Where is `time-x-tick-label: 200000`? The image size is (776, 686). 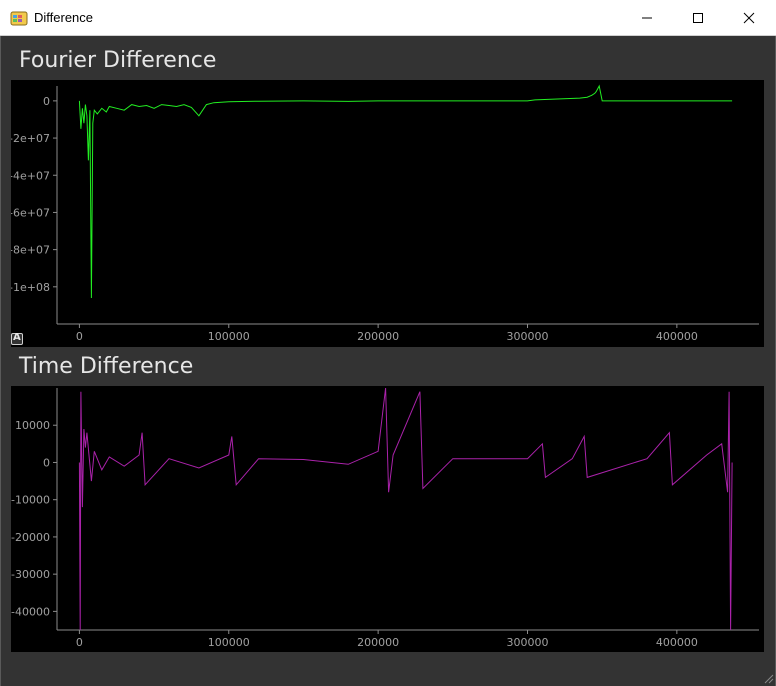
time-x-tick-label: 200000 is located at coordinates (378, 642).